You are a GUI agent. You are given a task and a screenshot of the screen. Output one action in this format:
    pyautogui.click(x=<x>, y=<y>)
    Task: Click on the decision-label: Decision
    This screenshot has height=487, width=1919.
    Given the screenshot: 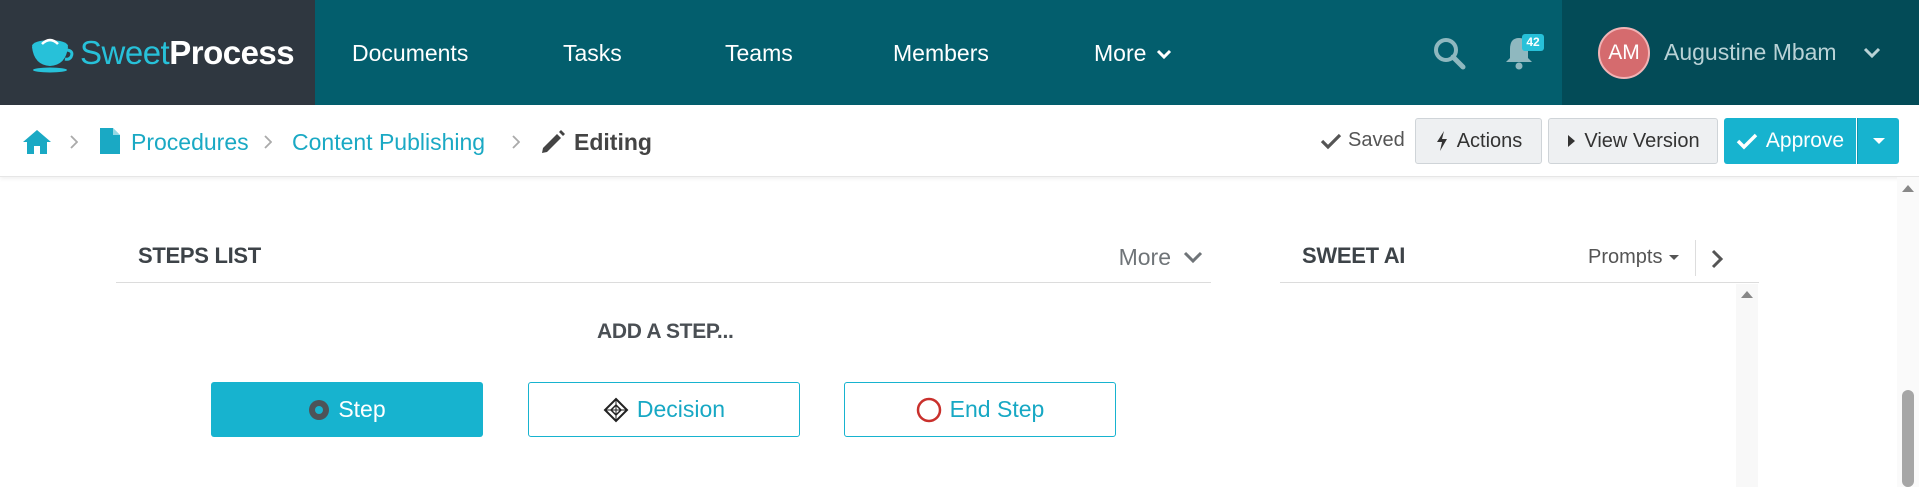 What is the action you would take?
    pyautogui.click(x=681, y=409)
    